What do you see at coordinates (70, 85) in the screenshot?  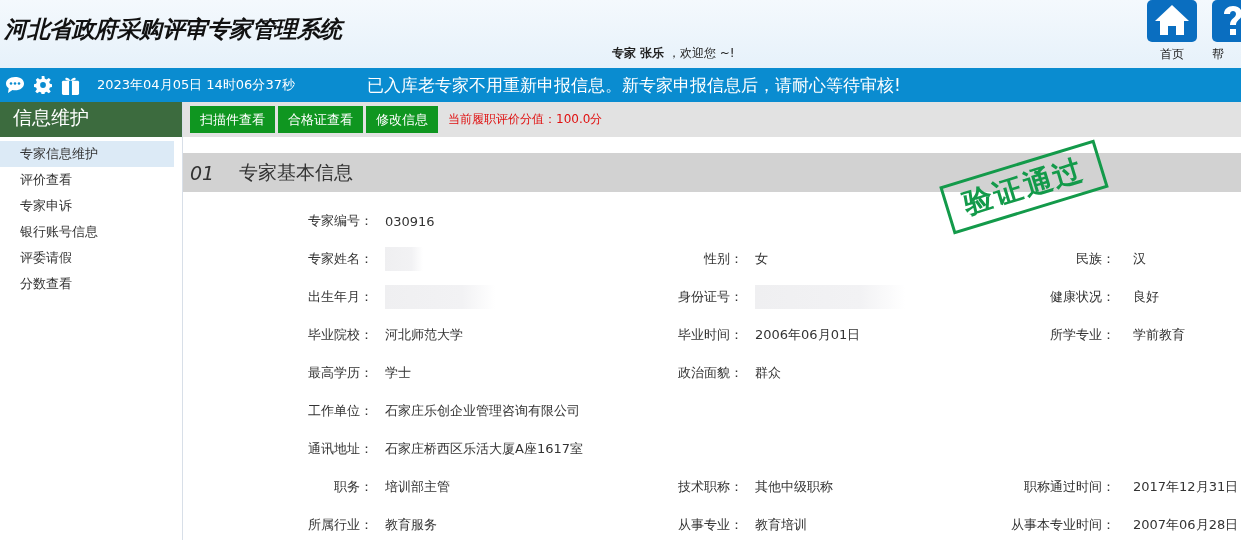 I see `gift-icon` at bounding box center [70, 85].